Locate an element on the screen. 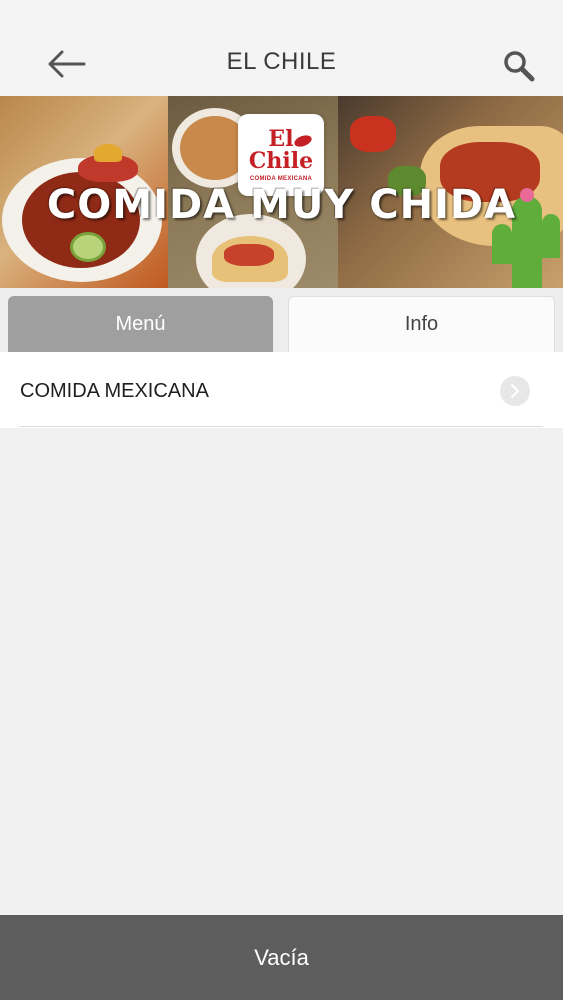 This screenshot has width=563, height=1000. page-title: EL CHILE is located at coordinates (281, 61).